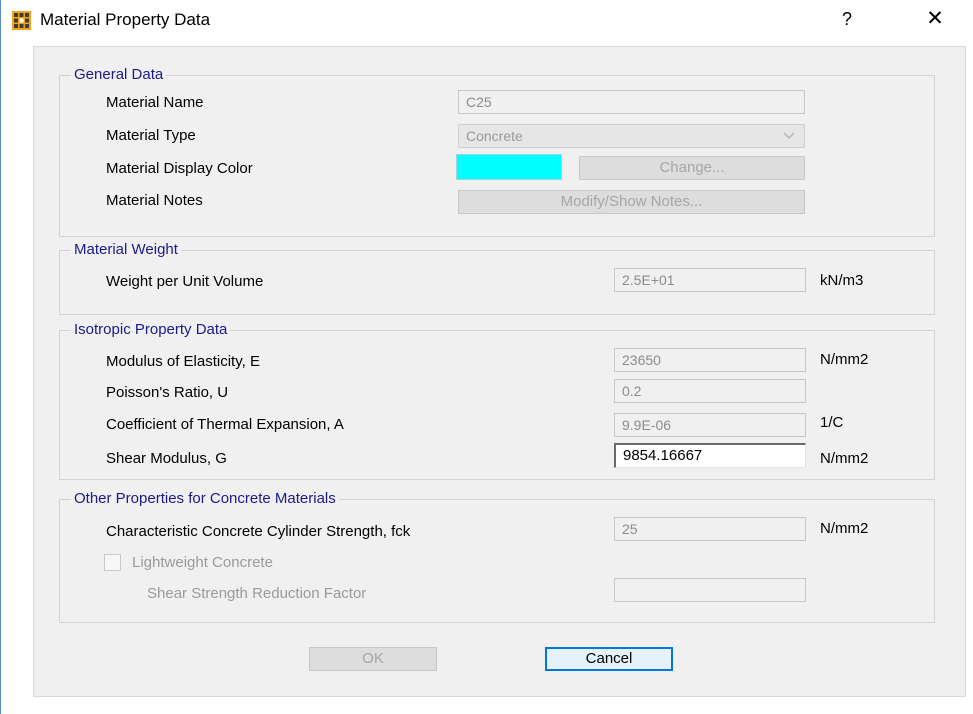  Describe the element at coordinates (509, 167) in the screenshot. I see `display-color-swatch` at that location.